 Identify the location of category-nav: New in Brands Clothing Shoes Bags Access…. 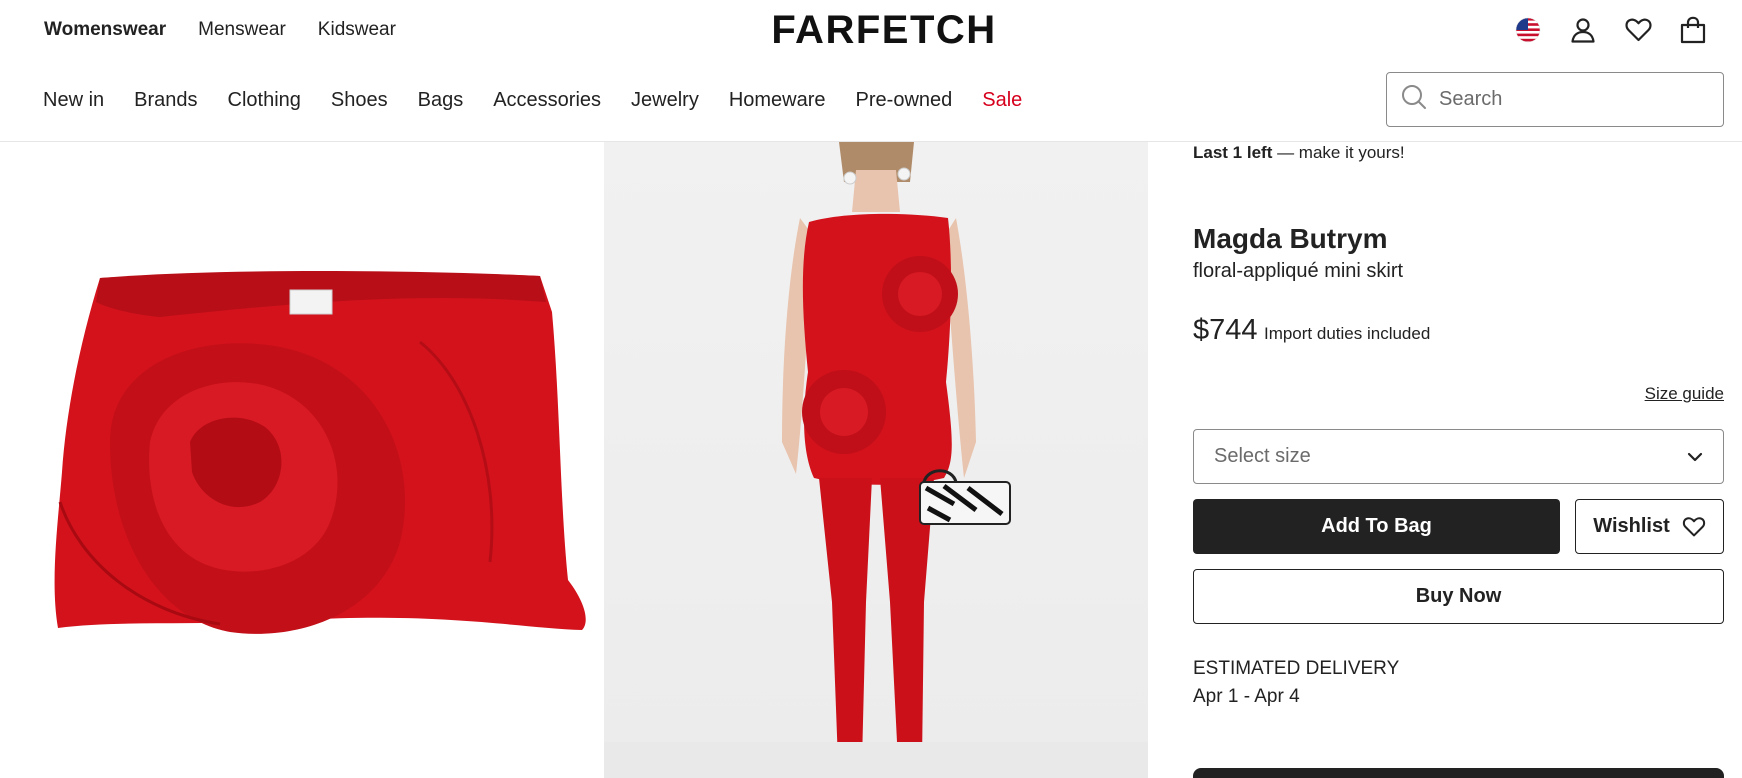
(532, 100).